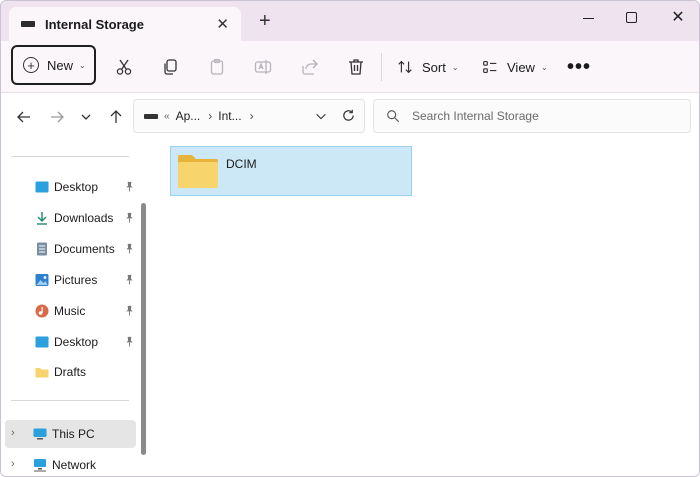 Image resolution: width=700 pixels, height=477 pixels. I want to click on recent-locations-button, so click(86, 117).